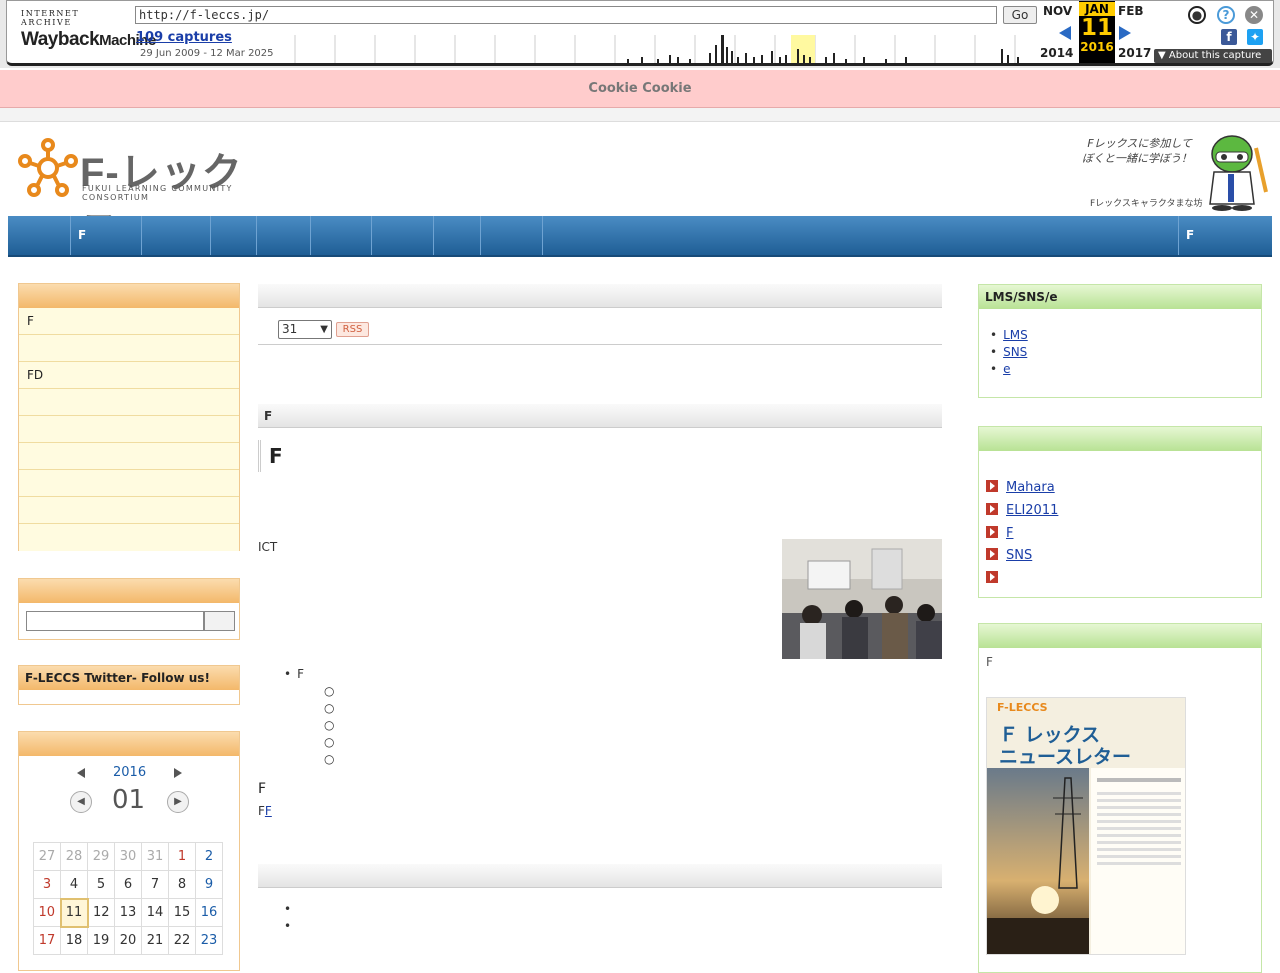  Describe the element at coordinates (1019, 555) in the screenshot. I see `news-link-4: SNS` at that location.